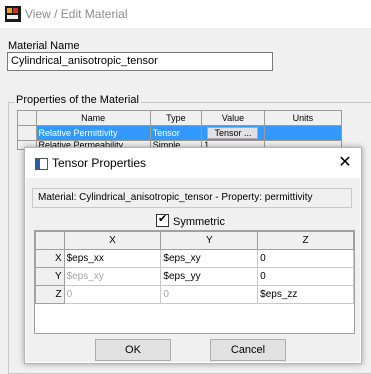 Image resolution: width=371 pixels, height=374 pixels. What do you see at coordinates (209, 276) in the screenshot?
I see `tensor-cell-yy: $eps_yy` at bounding box center [209, 276].